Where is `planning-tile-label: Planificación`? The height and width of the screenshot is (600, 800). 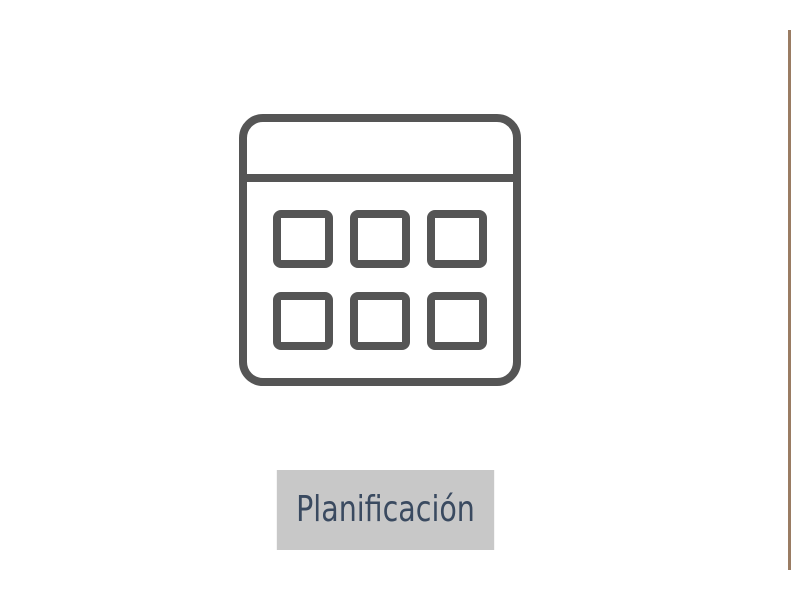 planning-tile-label: Planificación is located at coordinates (385, 510).